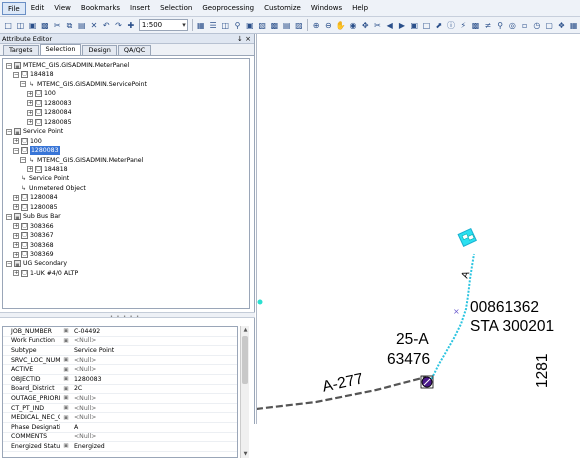 Image resolution: width=580 pixels, height=458 pixels. What do you see at coordinates (120, 370) in the screenshot?
I see `attribute-row: ACTIVE ▣ <Null>` at bounding box center [120, 370].